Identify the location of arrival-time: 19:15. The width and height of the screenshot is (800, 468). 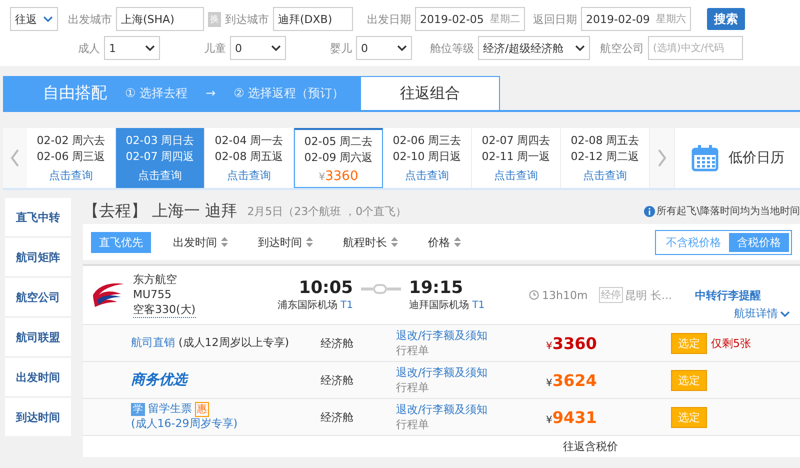
(436, 288).